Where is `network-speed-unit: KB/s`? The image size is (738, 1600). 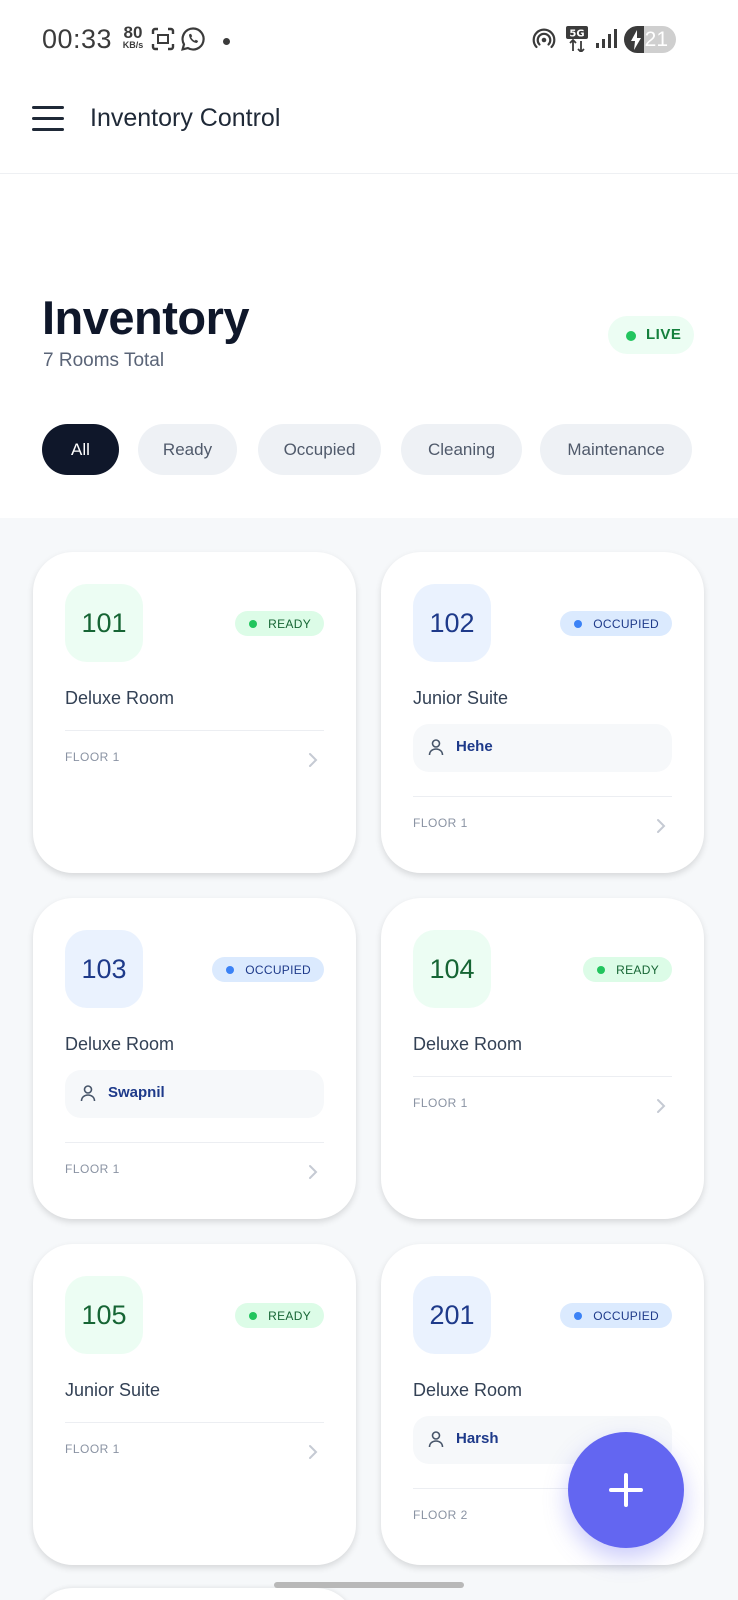
network-speed-unit: KB/s is located at coordinates (133, 45).